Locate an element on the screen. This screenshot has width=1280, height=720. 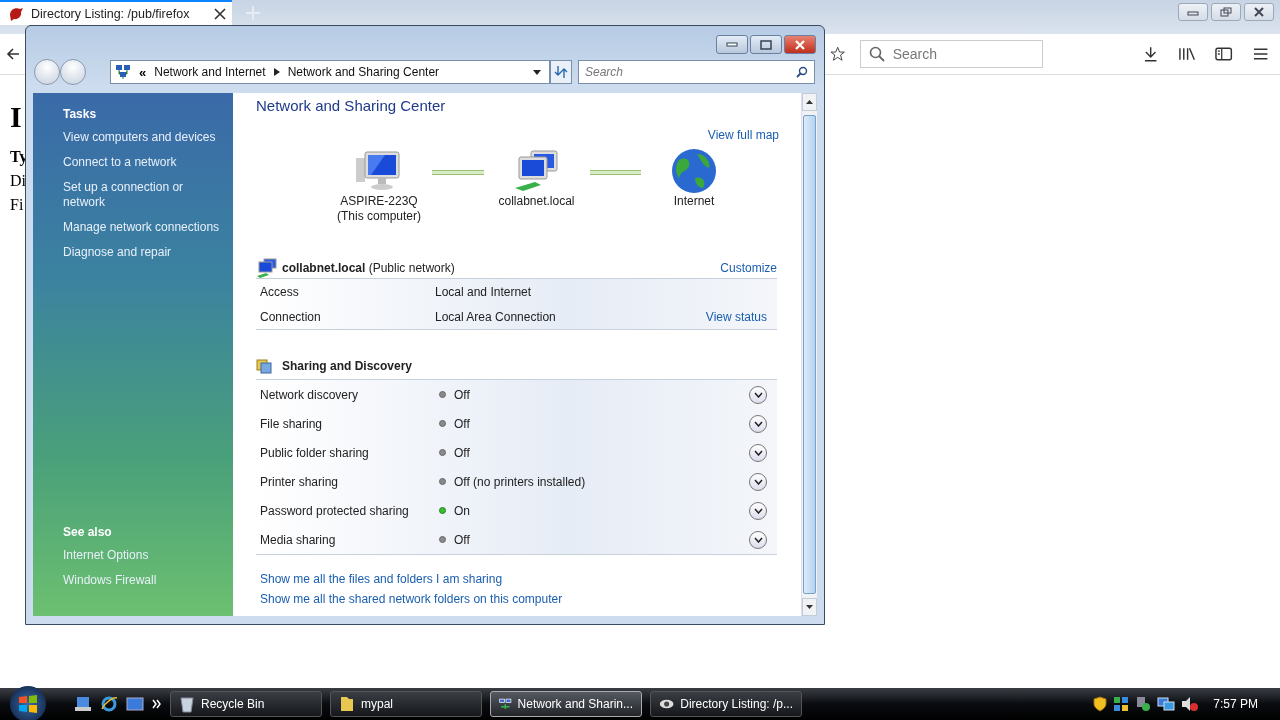
scrollbar-thumb is located at coordinates (809, 354).